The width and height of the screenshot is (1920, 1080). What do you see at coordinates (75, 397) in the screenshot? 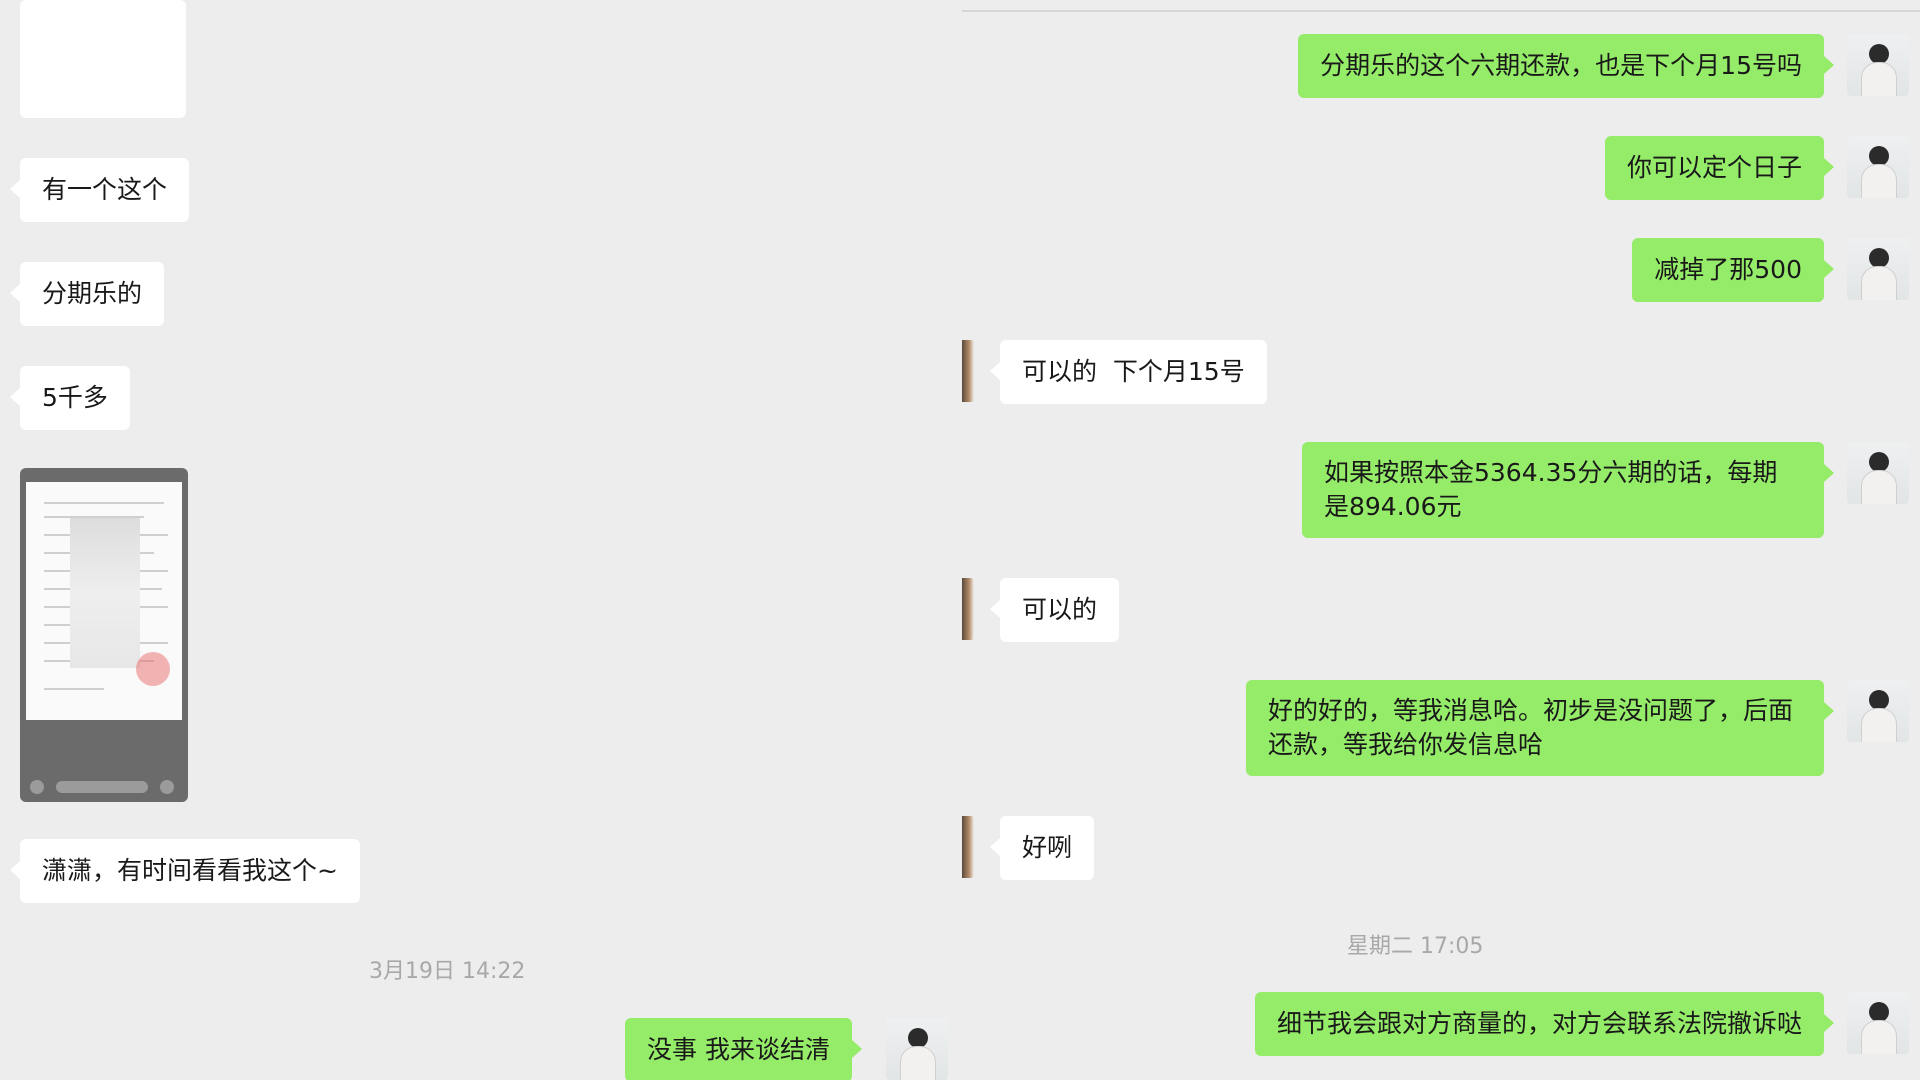
I see `message-text: 5千多` at bounding box center [75, 397].